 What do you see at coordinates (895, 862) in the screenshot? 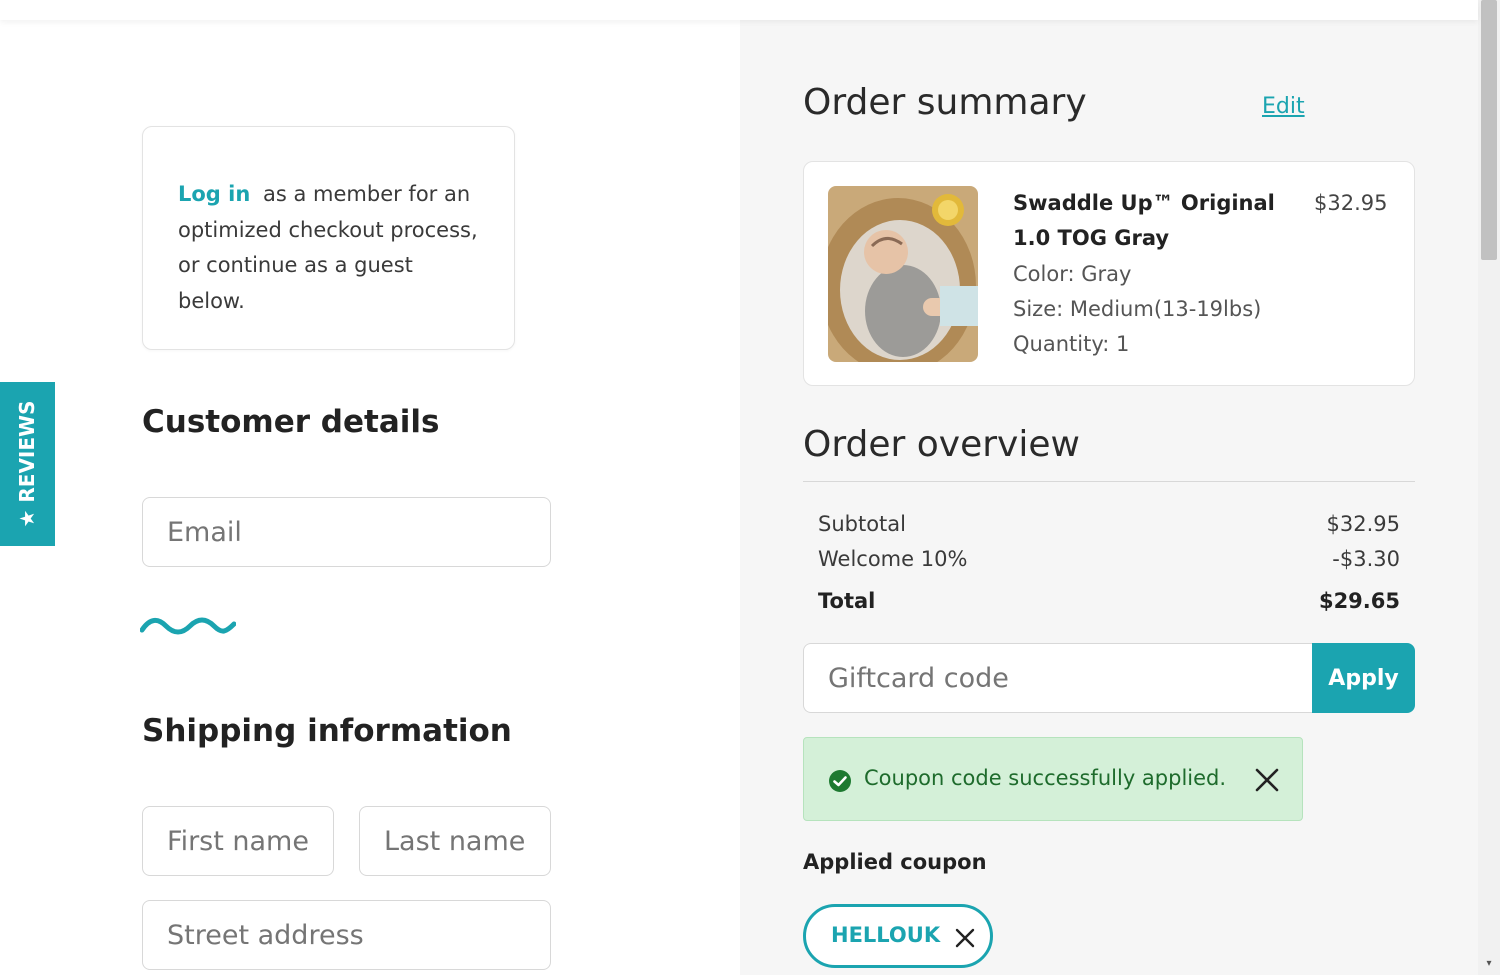
I see `applied-coupon-label: Applied coupon` at bounding box center [895, 862].